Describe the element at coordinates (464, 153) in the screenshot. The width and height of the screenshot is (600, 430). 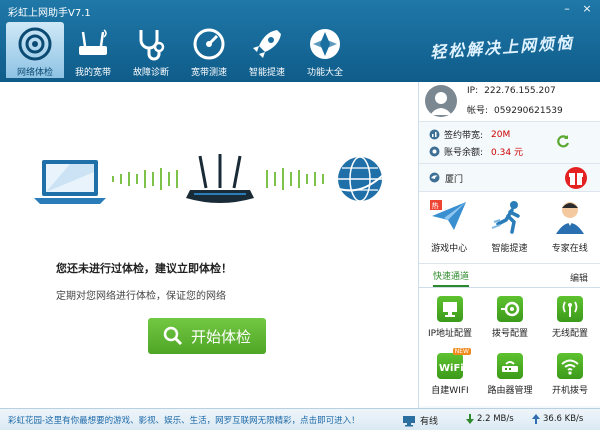
I see `balance-label: 账号余额:` at that location.